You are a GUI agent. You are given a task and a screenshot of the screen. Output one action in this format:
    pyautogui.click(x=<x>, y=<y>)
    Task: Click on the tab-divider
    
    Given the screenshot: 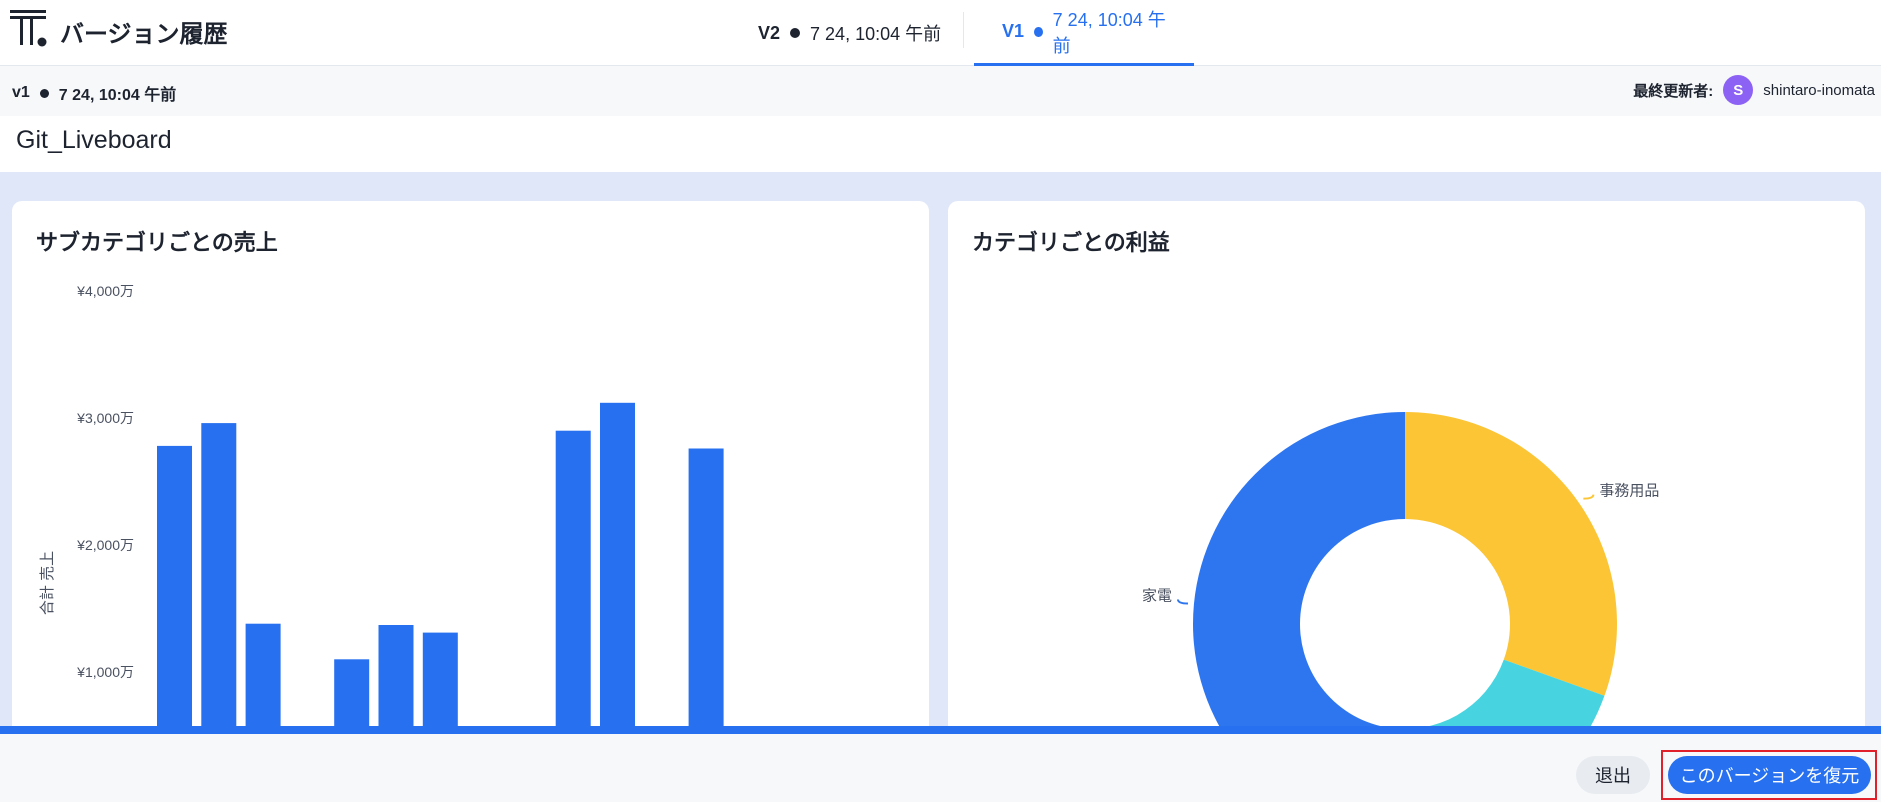 What is the action you would take?
    pyautogui.click(x=963, y=30)
    